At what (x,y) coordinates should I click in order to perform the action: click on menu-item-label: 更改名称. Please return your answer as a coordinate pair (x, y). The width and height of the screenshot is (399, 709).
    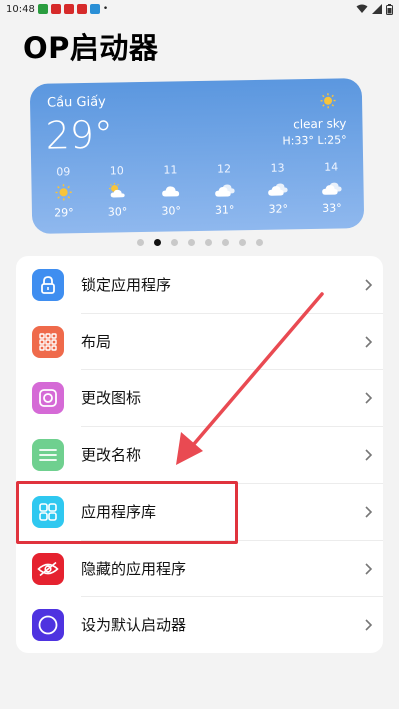
    Looking at the image, I should click on (111, 455).